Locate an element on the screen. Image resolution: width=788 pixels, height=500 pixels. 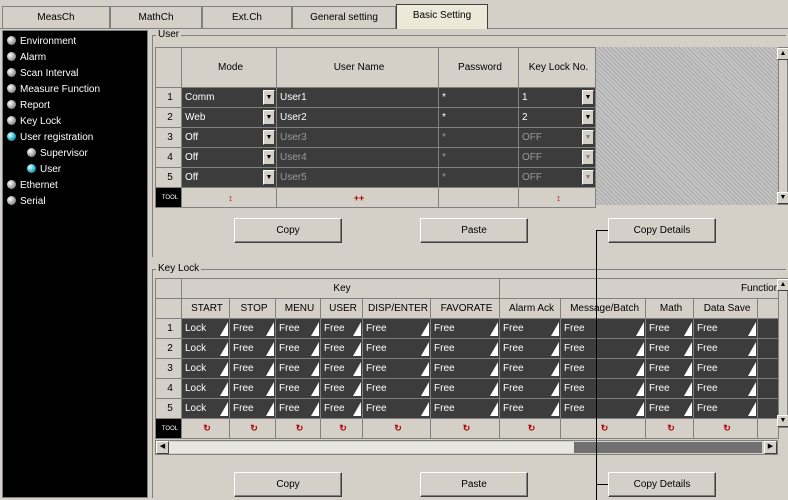
keylock-table-vscrollbar: ▲ ▼ is located at coordinates (782, 353).